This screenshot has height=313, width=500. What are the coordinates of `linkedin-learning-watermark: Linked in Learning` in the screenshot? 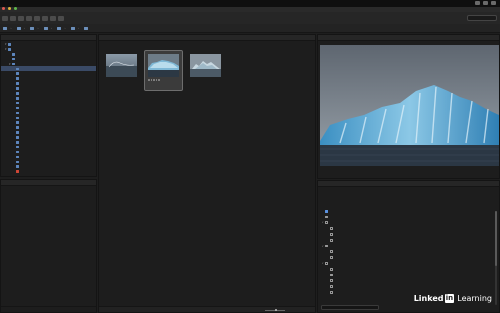 It's located at (453, 298).